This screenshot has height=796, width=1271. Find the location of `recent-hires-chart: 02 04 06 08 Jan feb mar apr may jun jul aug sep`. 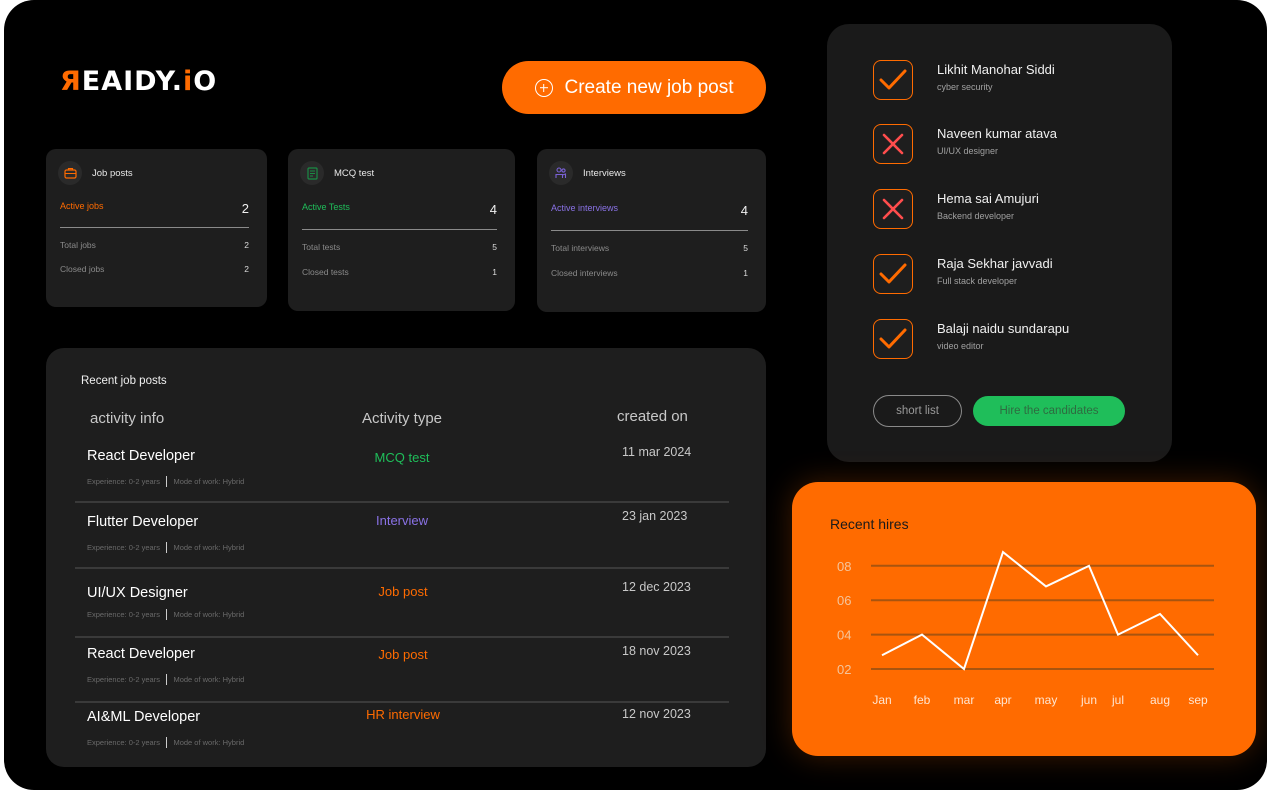

recent-hires-chart: 02 04 06 08 Jan feb mar apr may jun jul aug sep is located at coordinates (1025, 628).